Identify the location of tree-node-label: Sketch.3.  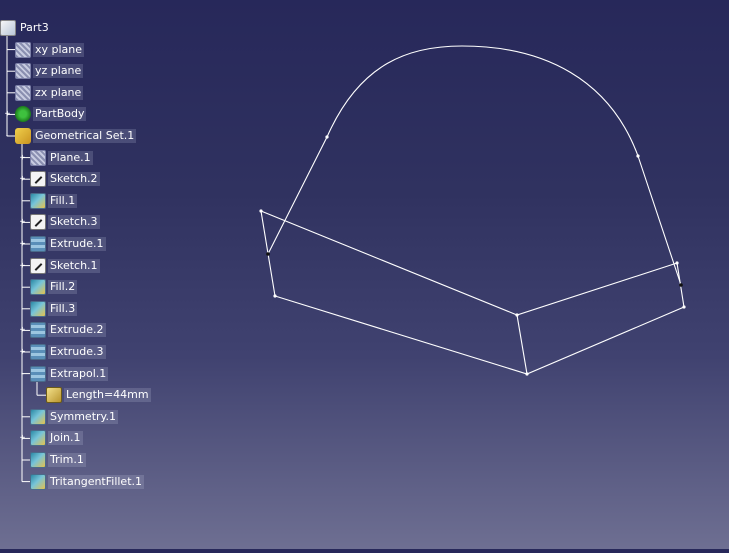
(74, 222).